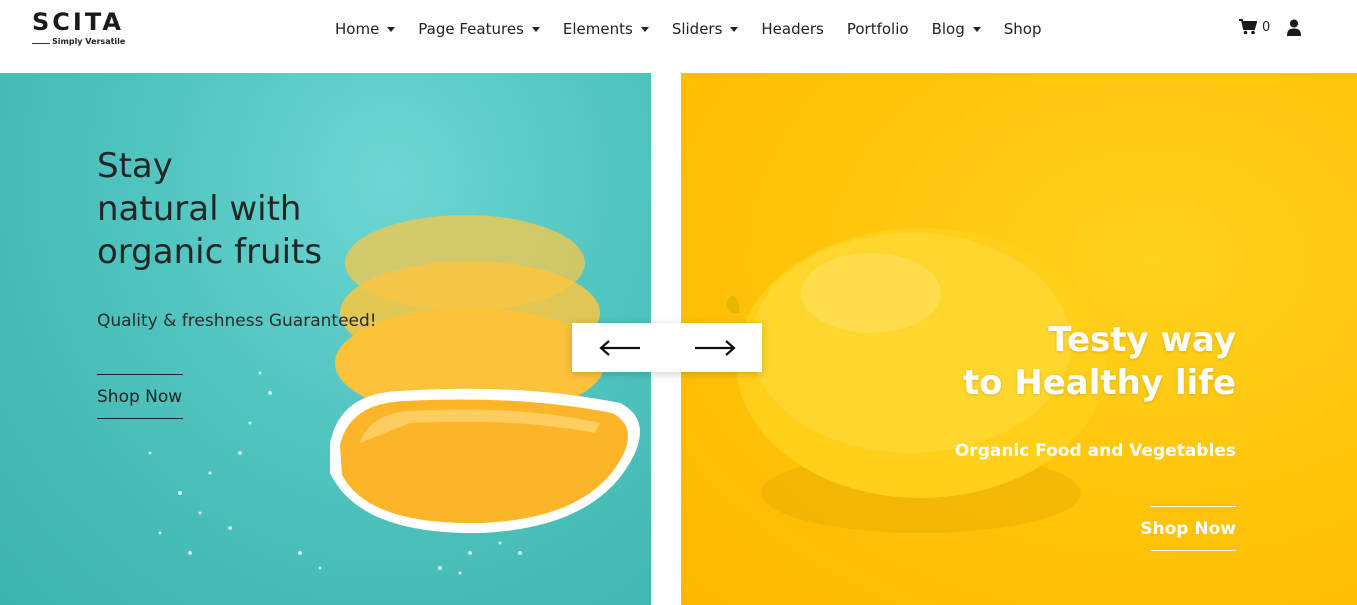 Image resolution: width=1357 pixels, height=605 pixels. I want to click on user-account-button, so click(1294, 29).